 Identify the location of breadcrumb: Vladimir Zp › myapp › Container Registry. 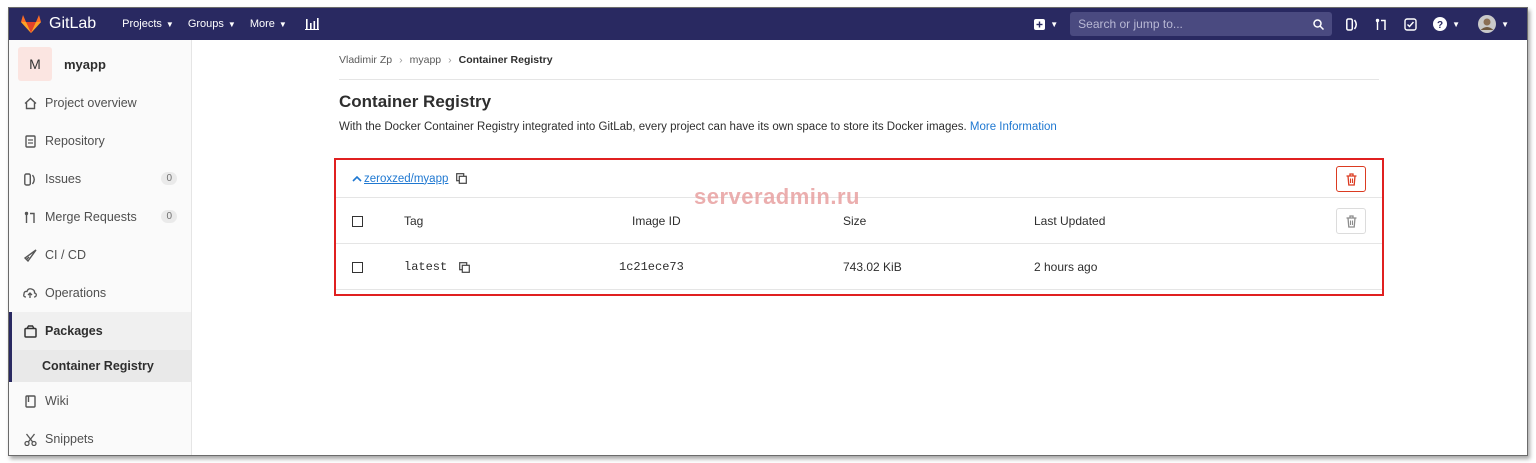
(859, 60).